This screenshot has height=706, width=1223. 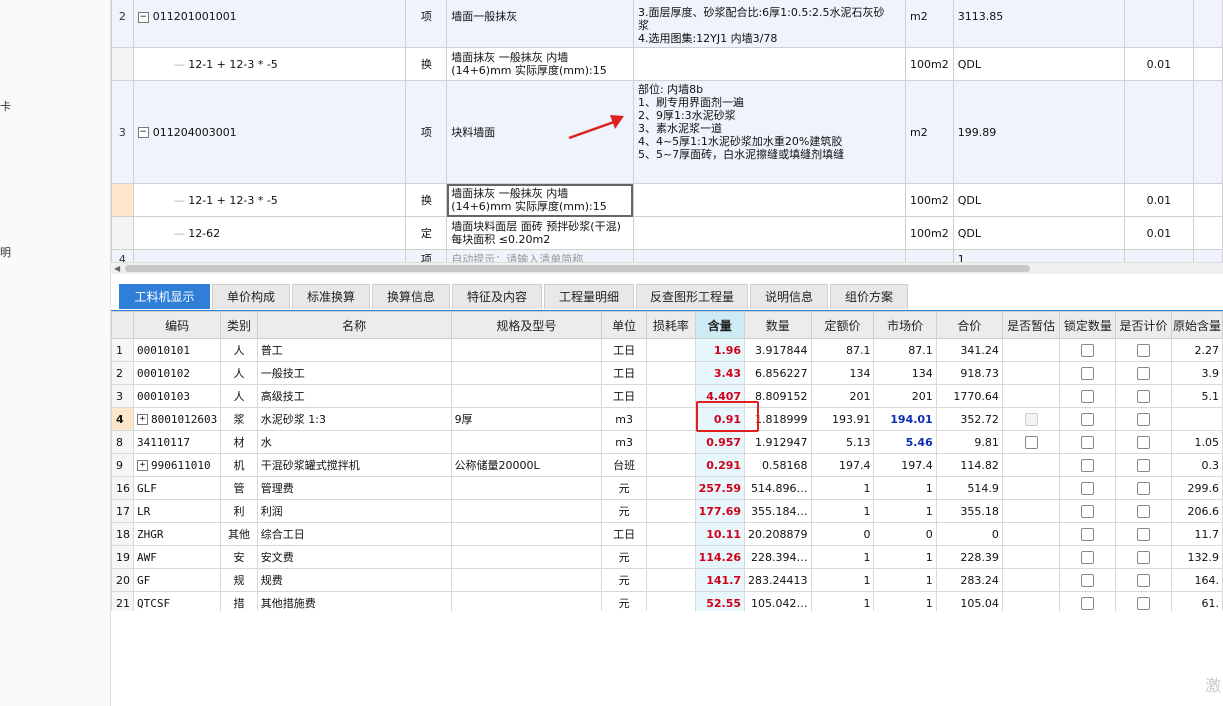 What do you see at coordinates (239, 442) in the screenshot?
I see `material-category: 材` at bounding box center [239, 442].